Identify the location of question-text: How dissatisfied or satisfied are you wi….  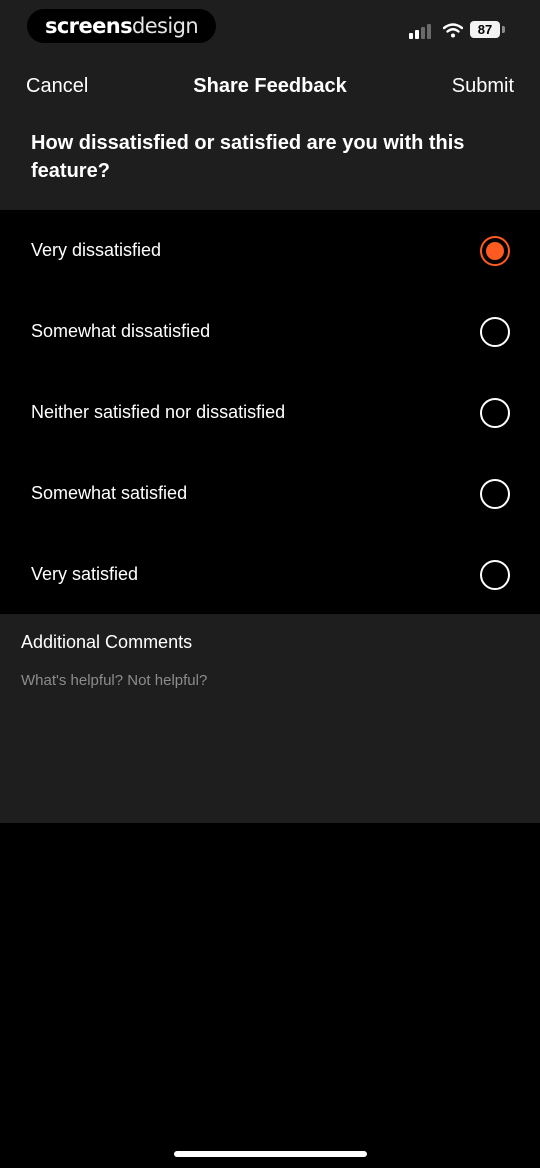
(248, 157).